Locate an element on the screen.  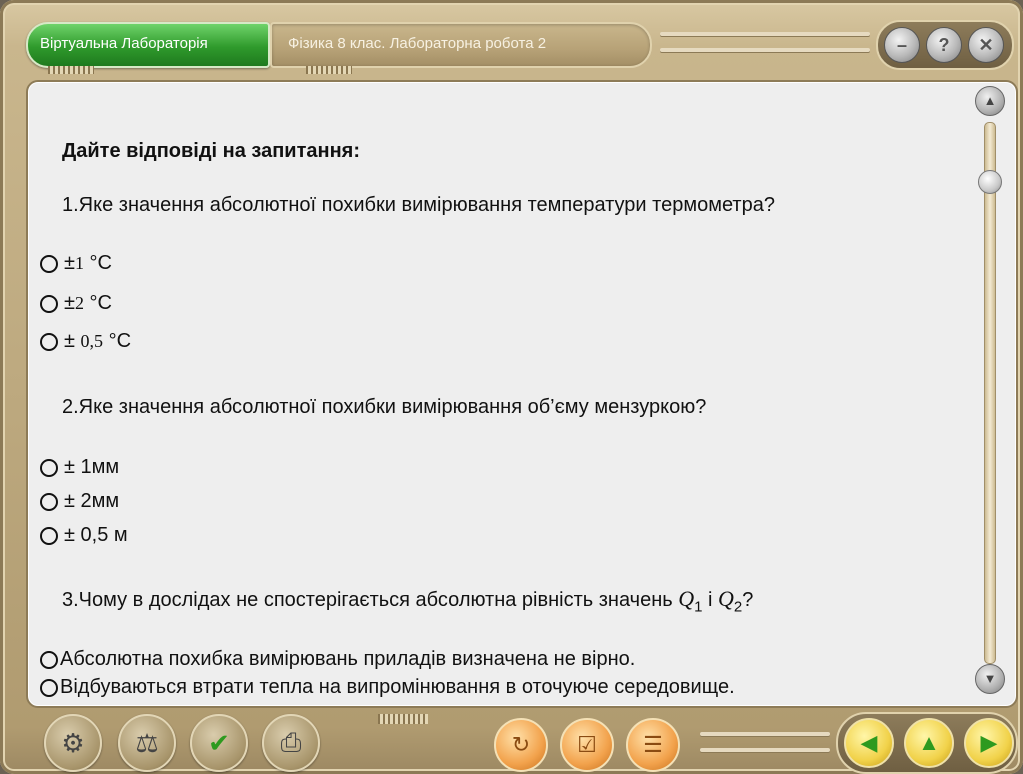
tab-lesson-title-label: Фізика 8 клас. Лабораторна робота 2 is located at coordinates (417, 43).